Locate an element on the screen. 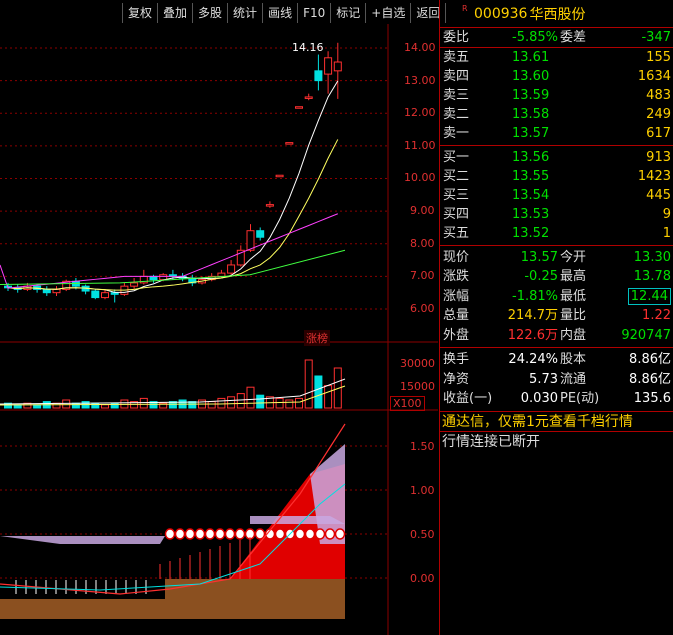 This screenshot has height=635, width=673. weibi-label: 委比 is located at coordinates (456, 37).